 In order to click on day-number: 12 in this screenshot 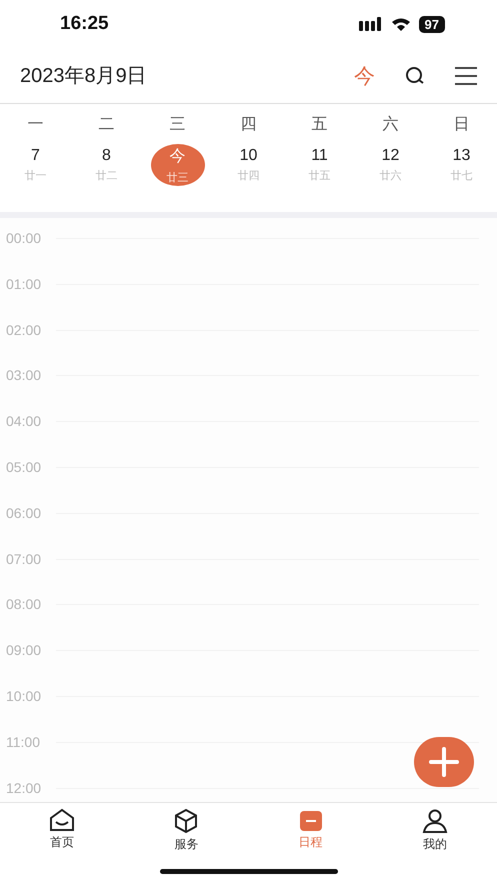, I will do `click(391, 156)`.